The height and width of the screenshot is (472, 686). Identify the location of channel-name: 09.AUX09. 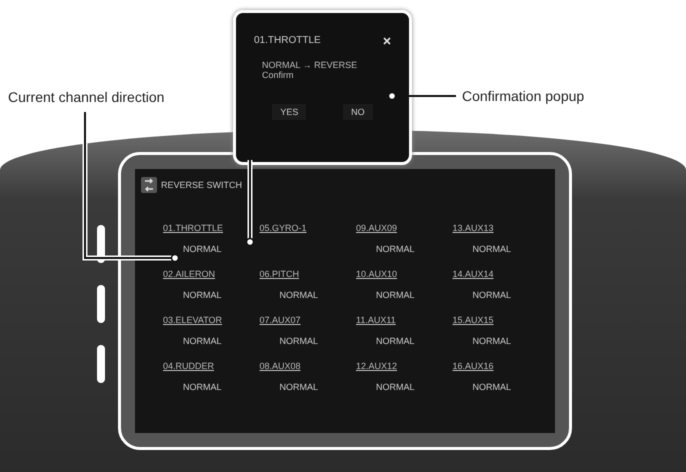
(377, 228).